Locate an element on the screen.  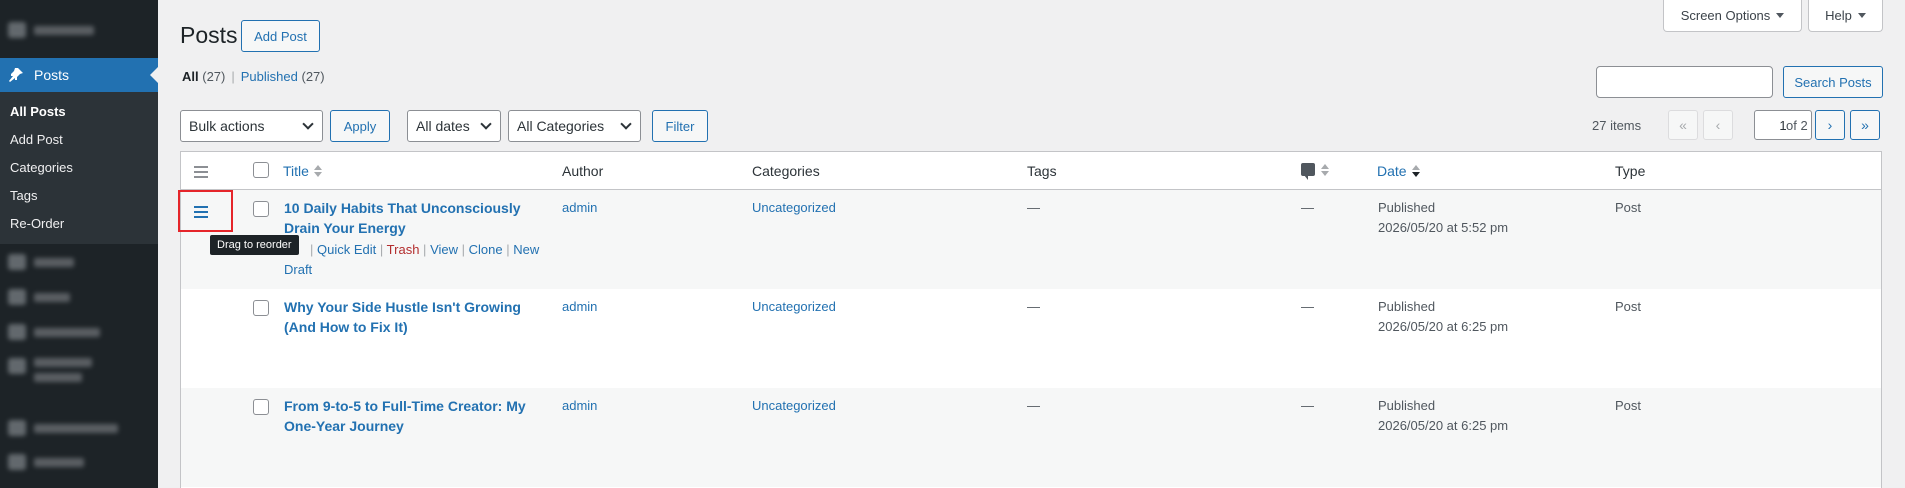
add-post-button: Add Post is located at coordinates (280, 36).